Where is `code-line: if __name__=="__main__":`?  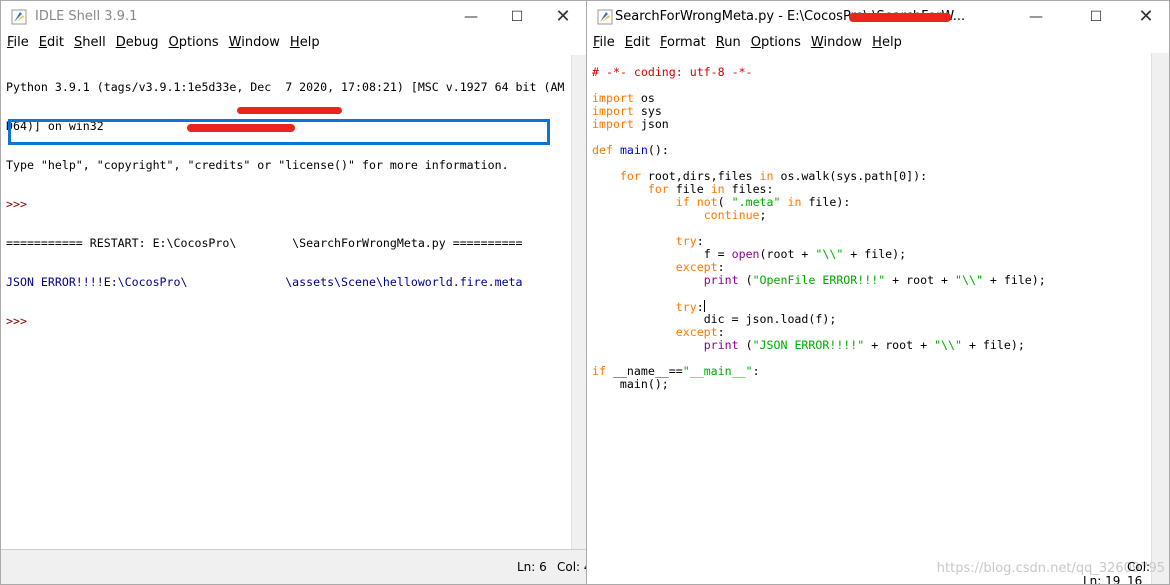 code-line: if __name__=="__main__": is located at coordinates (676, 371).